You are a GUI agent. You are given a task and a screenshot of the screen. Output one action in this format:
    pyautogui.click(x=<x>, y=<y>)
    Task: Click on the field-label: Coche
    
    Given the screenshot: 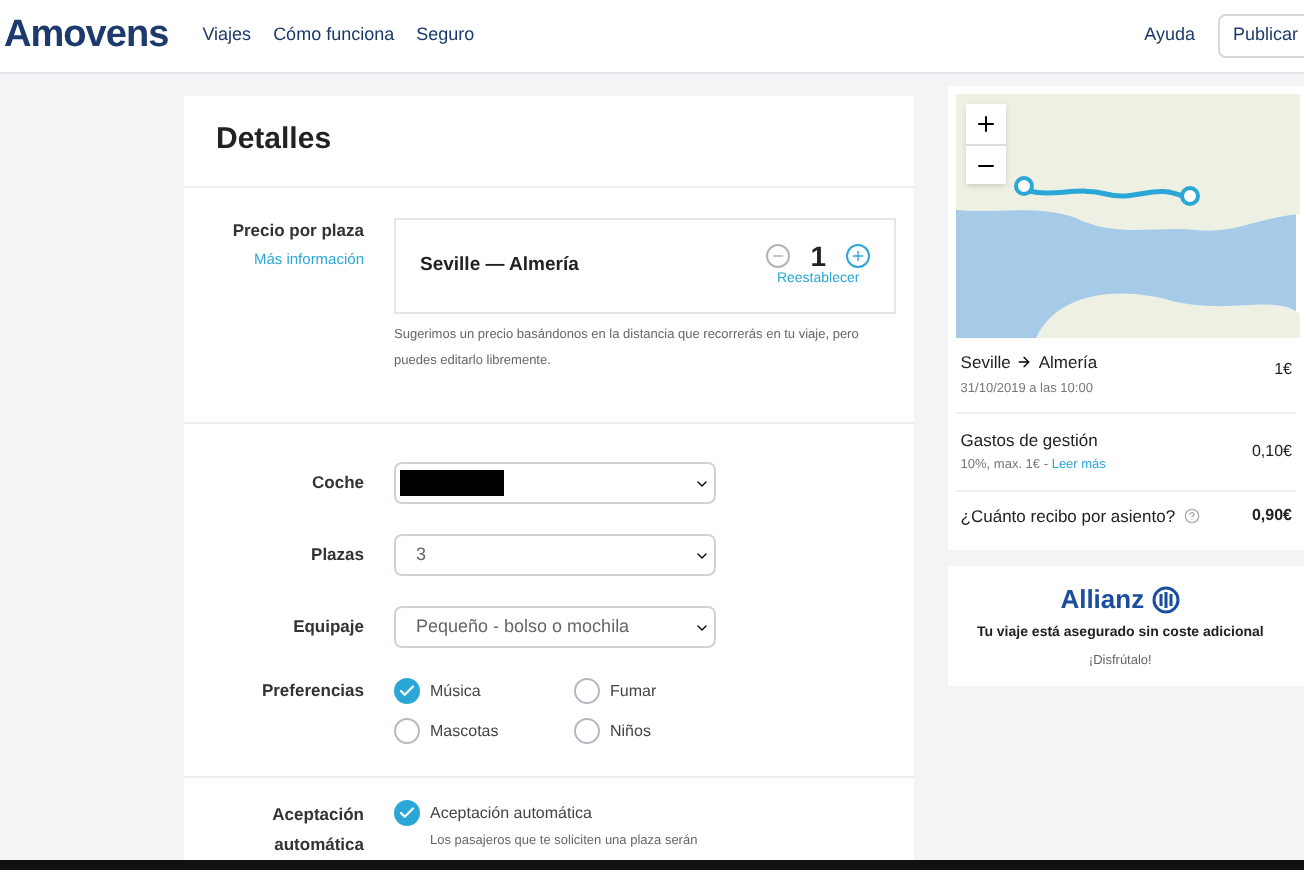 What is the action you would take?
    pyautogui.click(x=337, y=483)
    